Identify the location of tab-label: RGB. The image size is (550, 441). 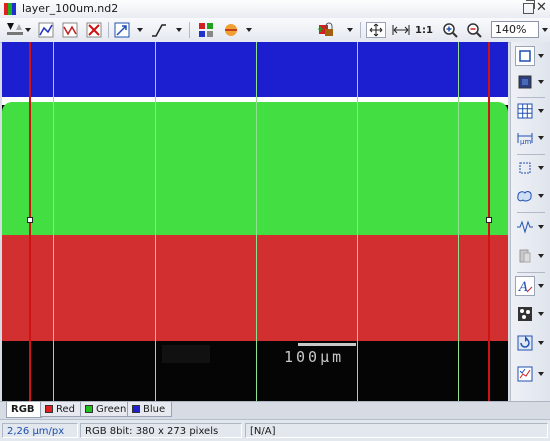
(23, 409).